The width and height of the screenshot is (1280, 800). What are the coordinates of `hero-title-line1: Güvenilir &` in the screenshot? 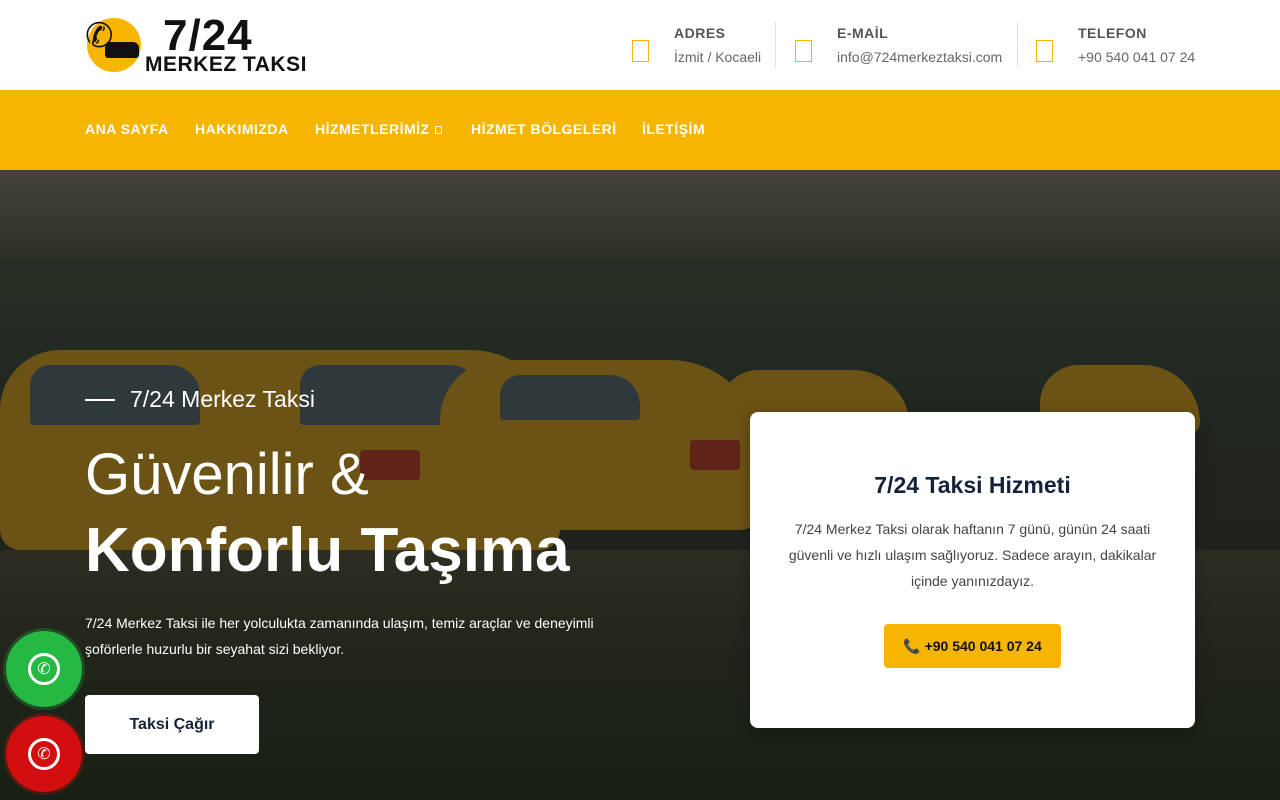 It's located at (227, 474).